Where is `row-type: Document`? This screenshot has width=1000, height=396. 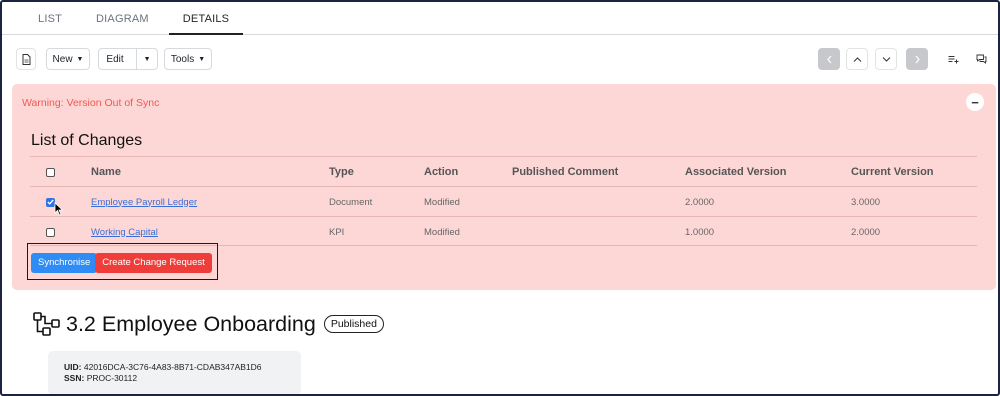
row-type: Document is located at coordinates (351, 202).